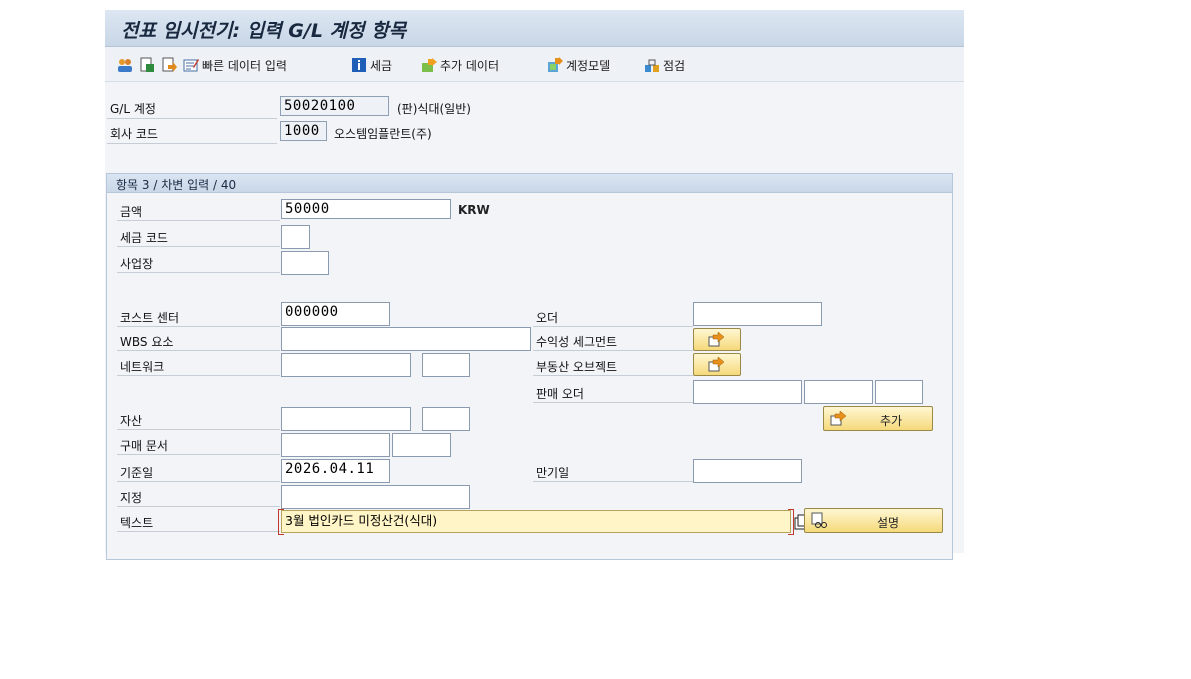  Describe the element at coordinates (366, 209) in the screenshot. I see `amount-field: 50000` at that location.